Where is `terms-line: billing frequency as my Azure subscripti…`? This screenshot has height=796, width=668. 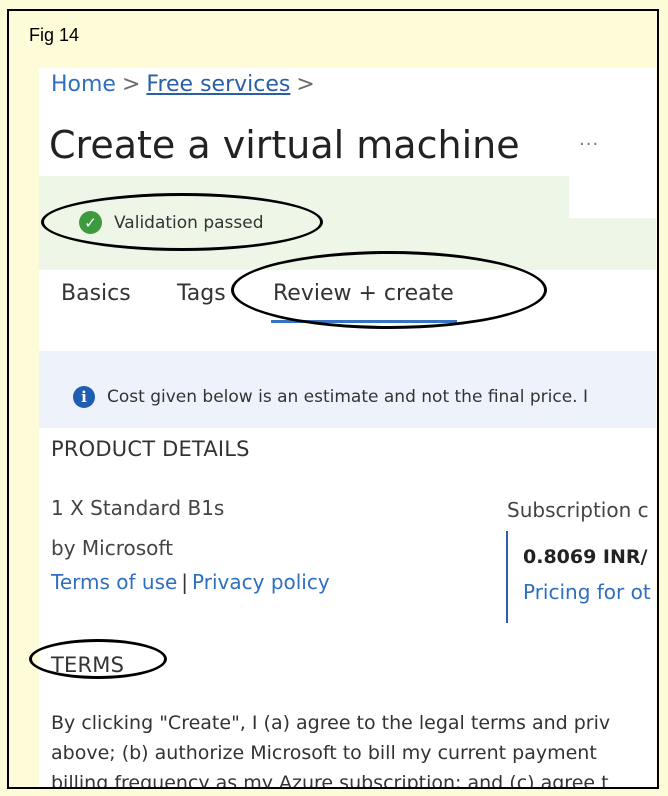
terms-line: billing frequency as my Azure subscripti… is located at coordinates (330, 780).